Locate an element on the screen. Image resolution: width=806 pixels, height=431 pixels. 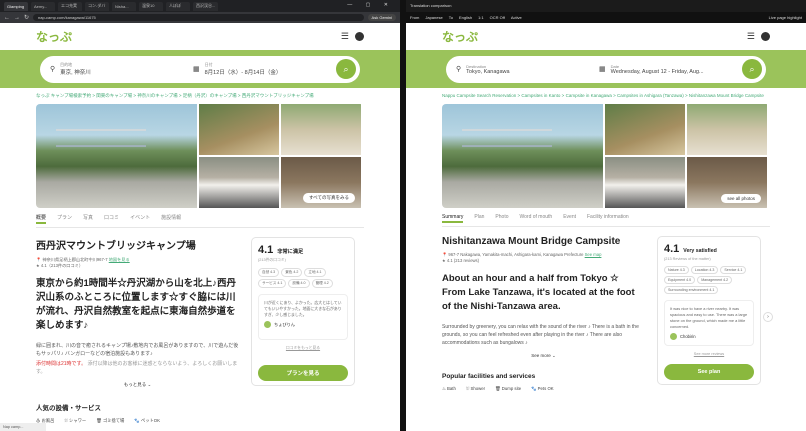
address-bar: nap-camp.com/kanagawa/11675 is located at coordinates (198, 17).